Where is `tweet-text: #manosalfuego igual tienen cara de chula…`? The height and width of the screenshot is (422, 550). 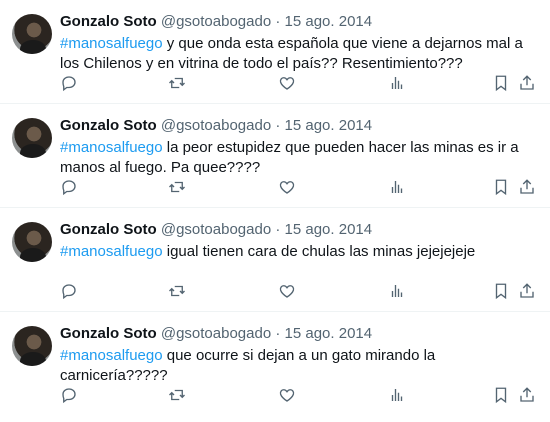 tweet-text: #manosalfuego igual tienen cara de chula… is located at coordinates (299, 252).